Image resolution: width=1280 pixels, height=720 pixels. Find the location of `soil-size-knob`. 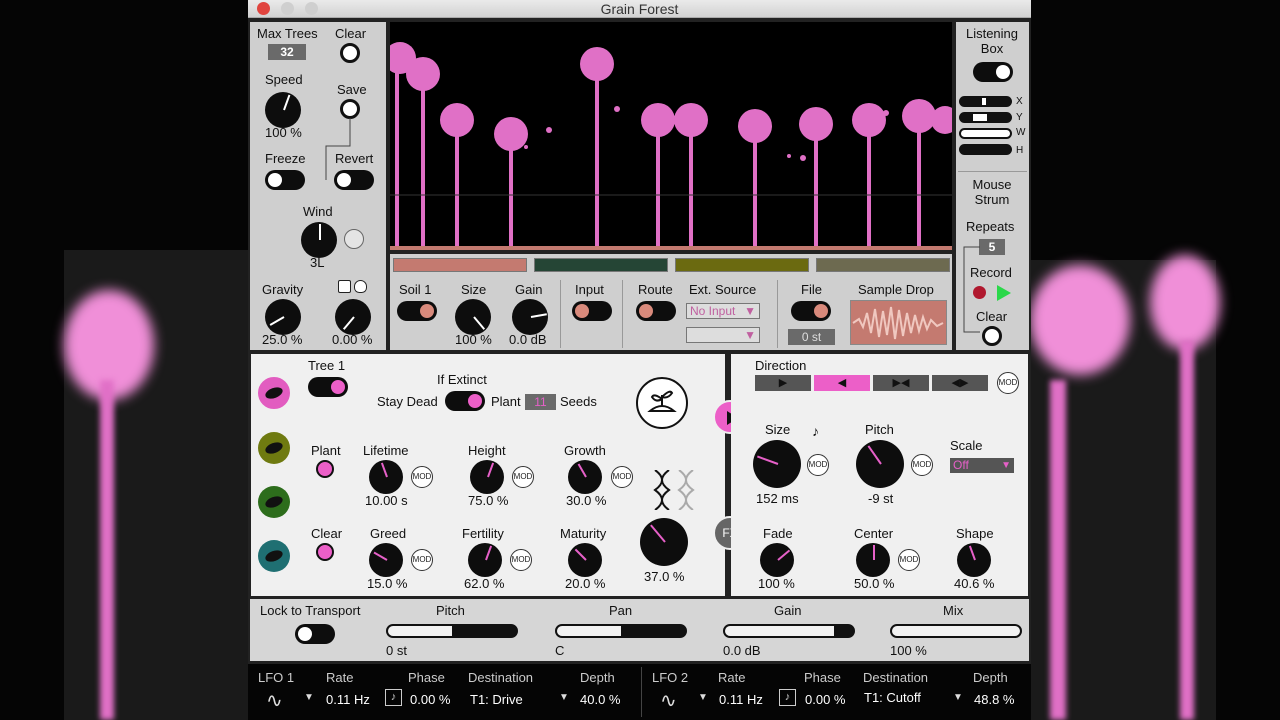

soil-size-knob is located at coordinates (473, 317).